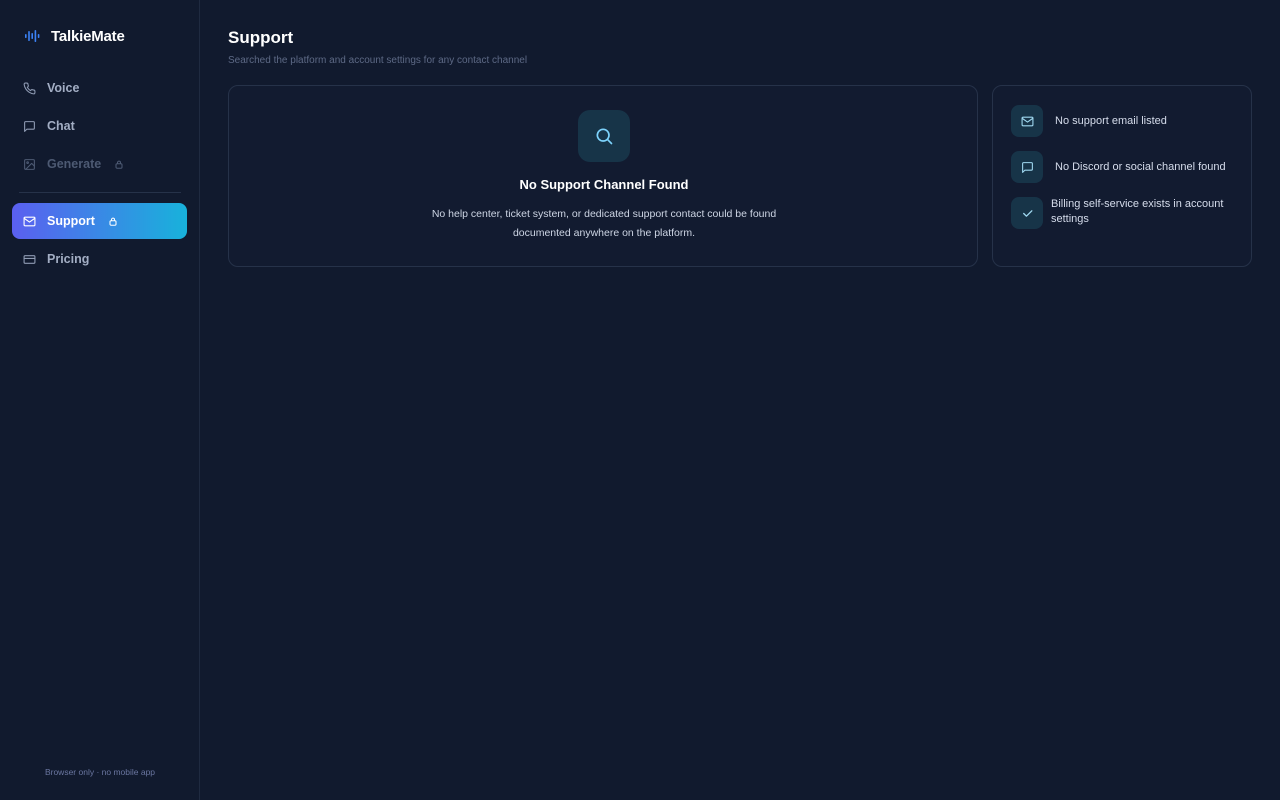  Describe the element at coordinates (1027, 213) in the screenshot. I see `check-icon` at that location.